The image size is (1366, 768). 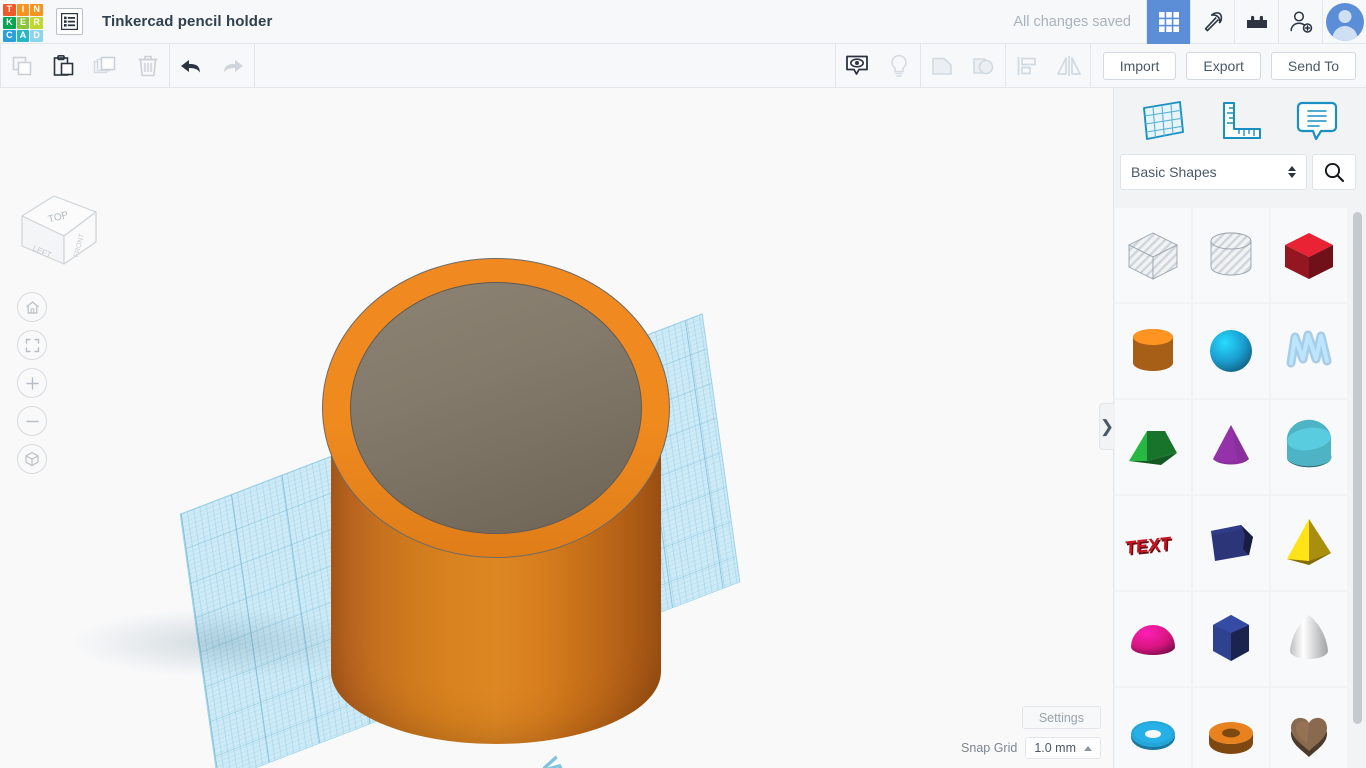 I want to click on shape-text: TEXT TEXT, so click(x=1153, y=543).